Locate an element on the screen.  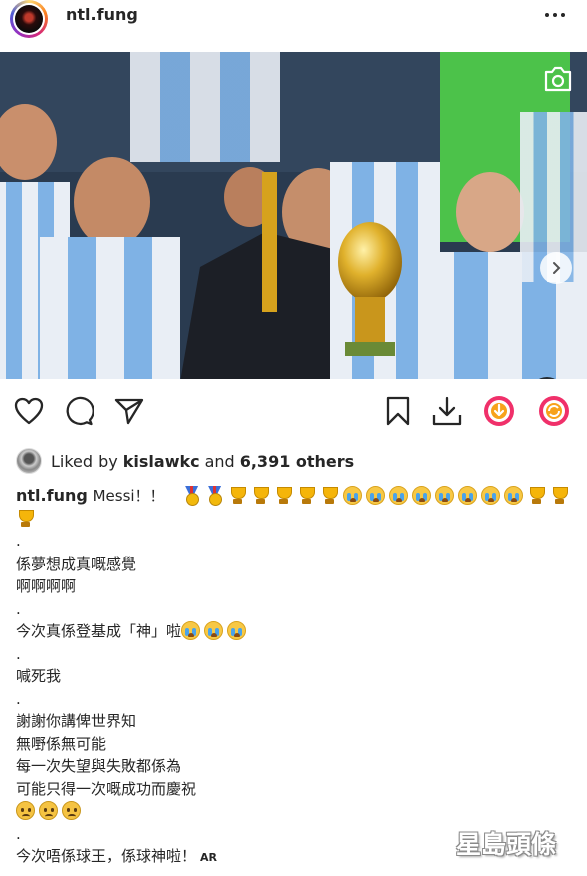
share-button is located at coordinates (129, 411).